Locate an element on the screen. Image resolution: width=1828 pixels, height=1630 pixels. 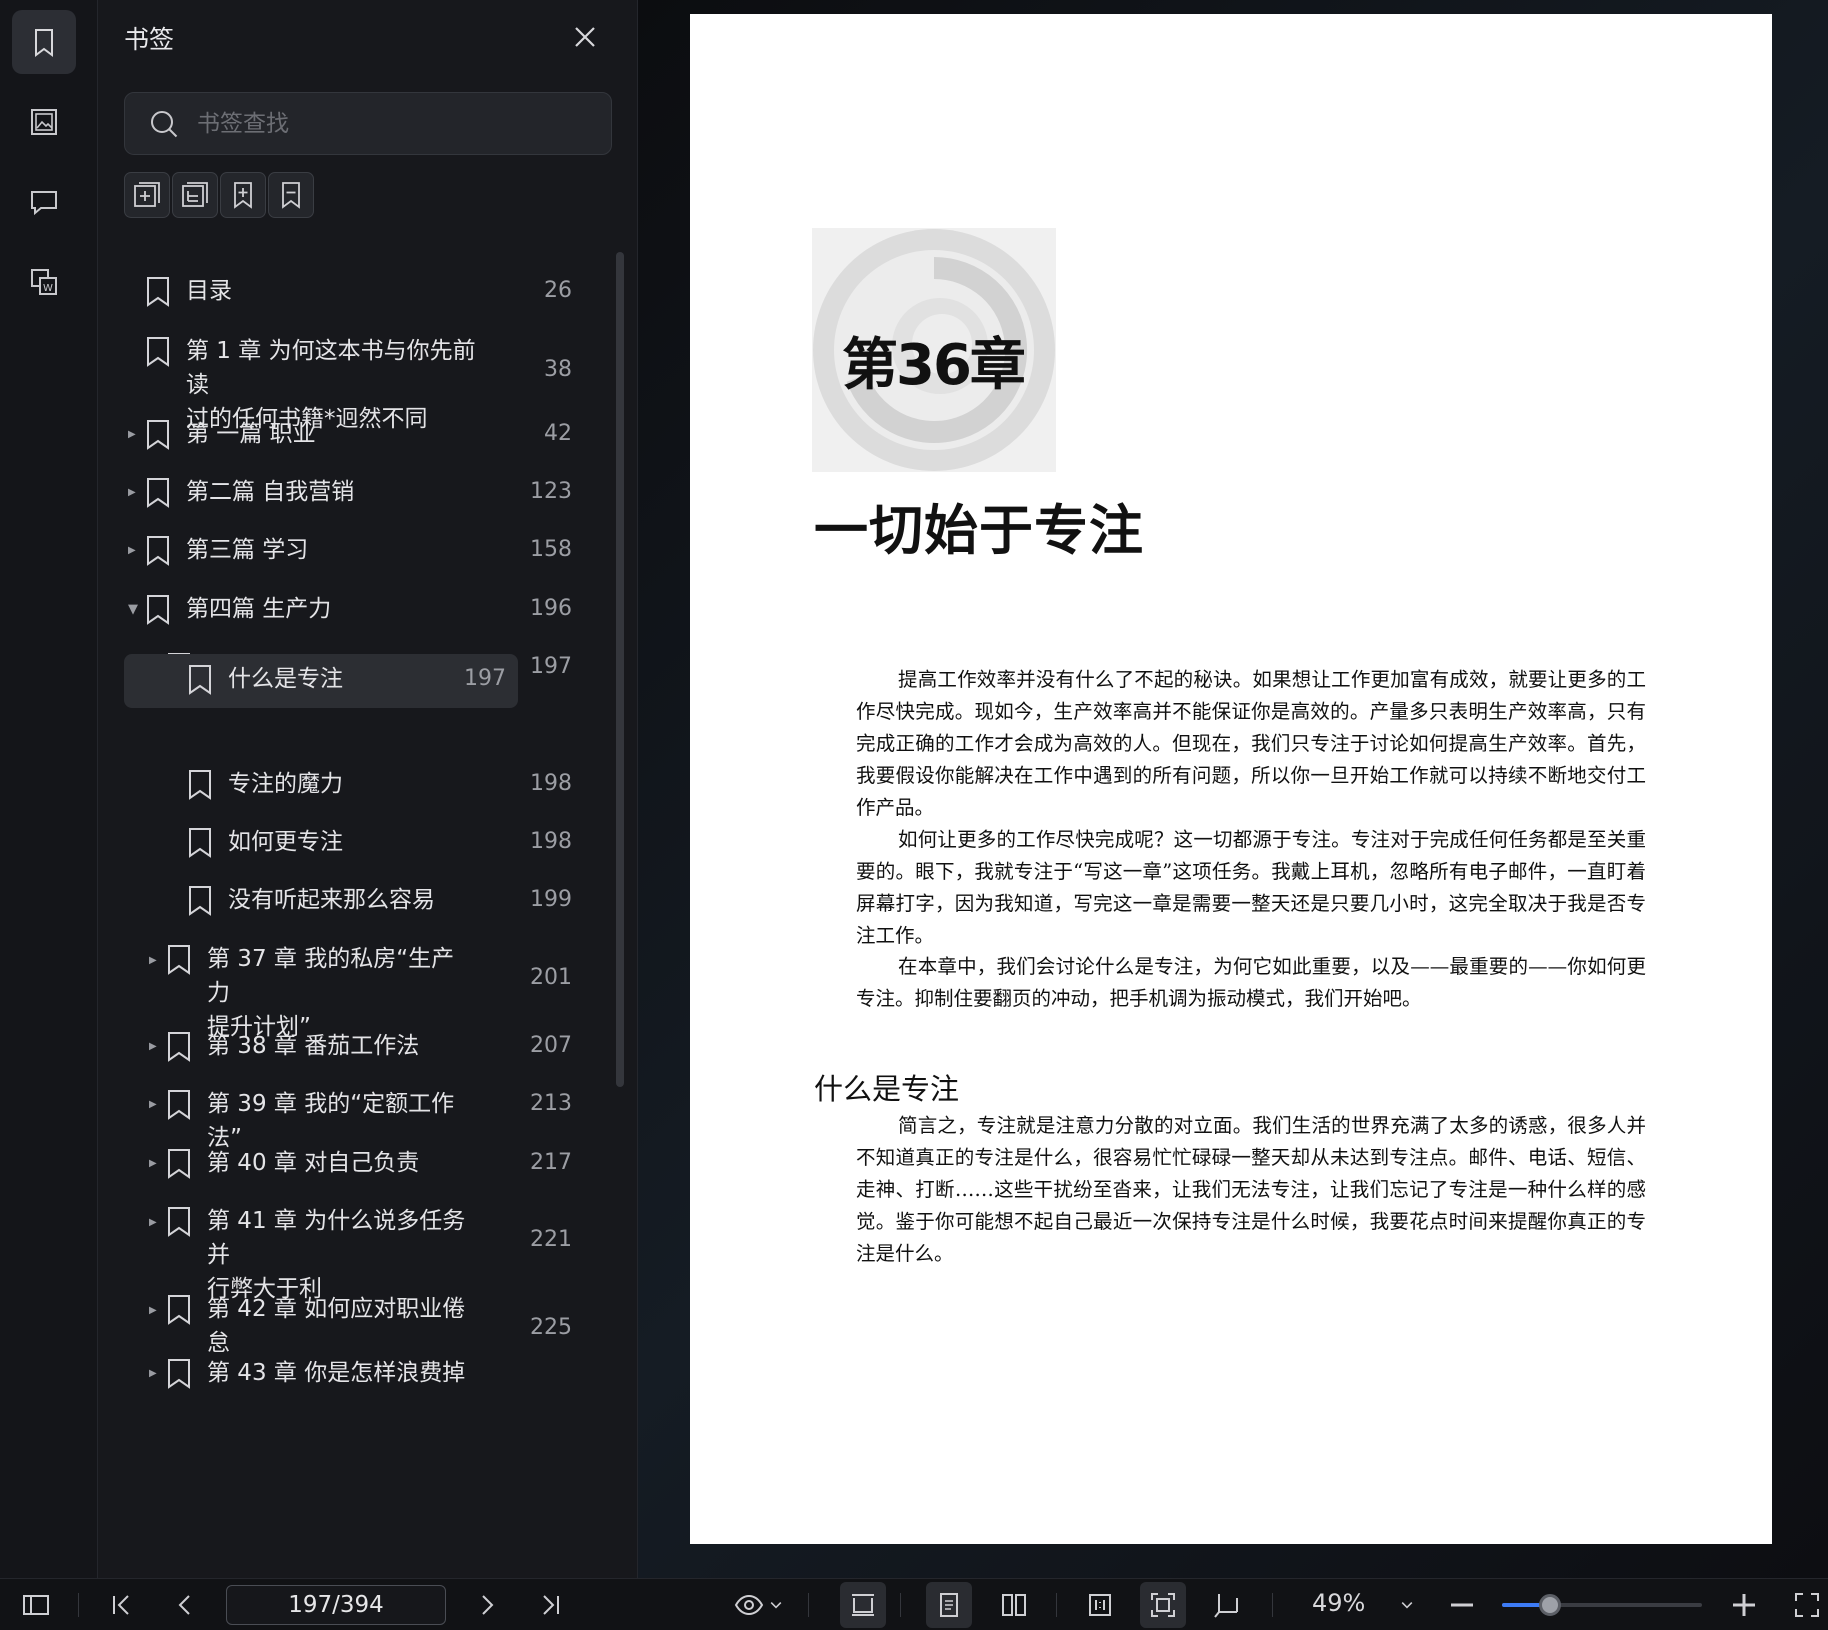
search-input is located at coordinates (387, 123).